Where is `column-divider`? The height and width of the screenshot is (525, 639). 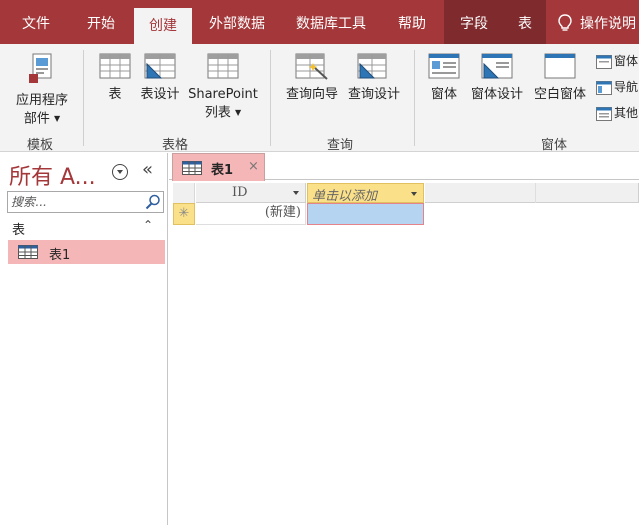 column-divider is located at coordinates (535, 193).